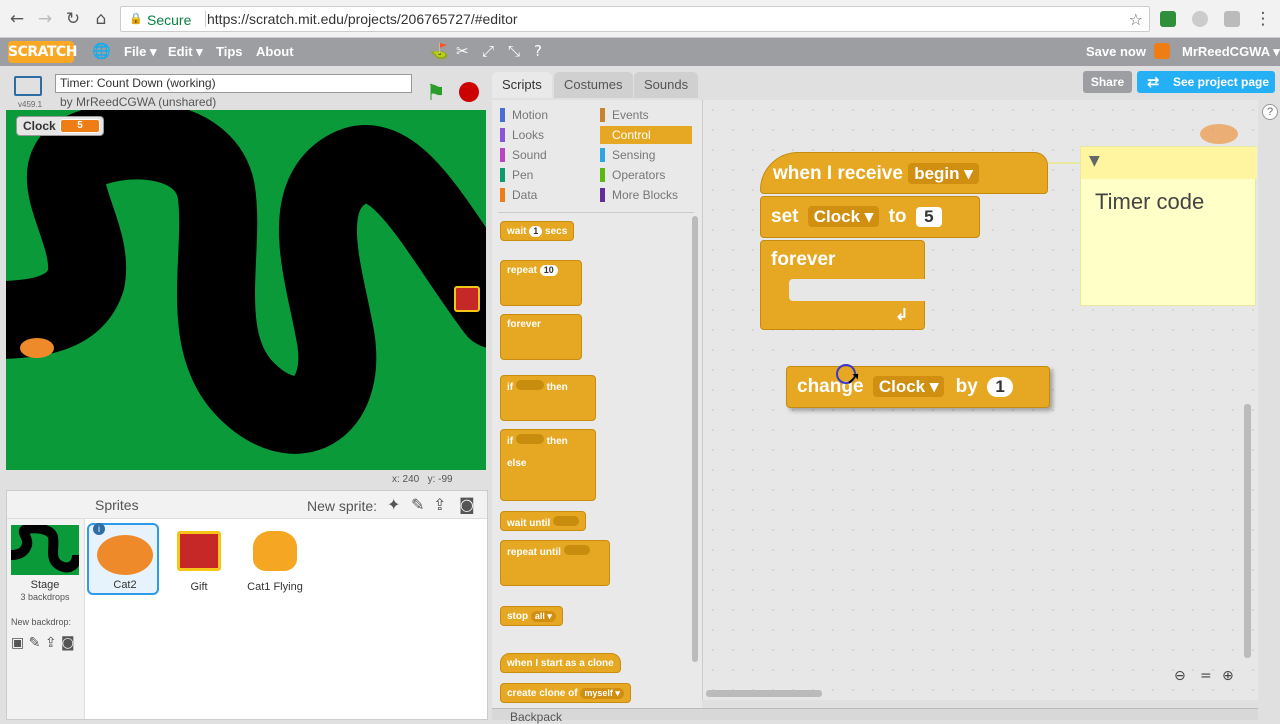 The height and width of the screenshot is (724, 1280). Describe the element at coordinates (516, 175) in the screenshot. I see `category-pen: Pen` at that location.